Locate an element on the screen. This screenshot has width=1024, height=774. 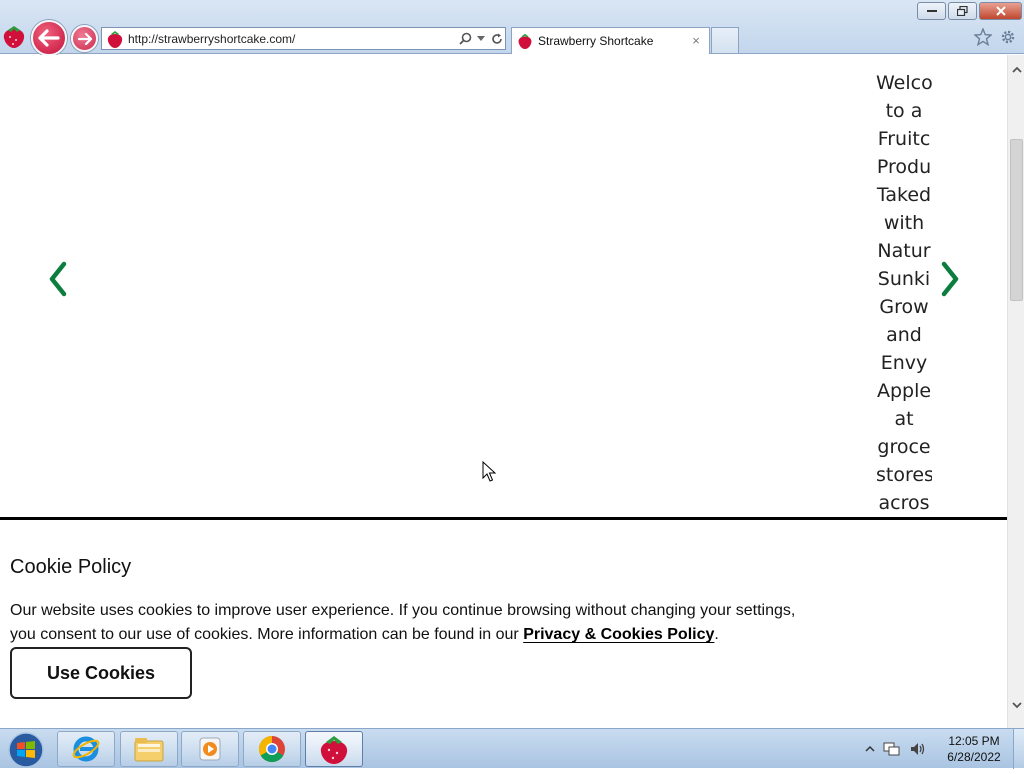
arrow-left-icon is located at coordinates (49, 38).